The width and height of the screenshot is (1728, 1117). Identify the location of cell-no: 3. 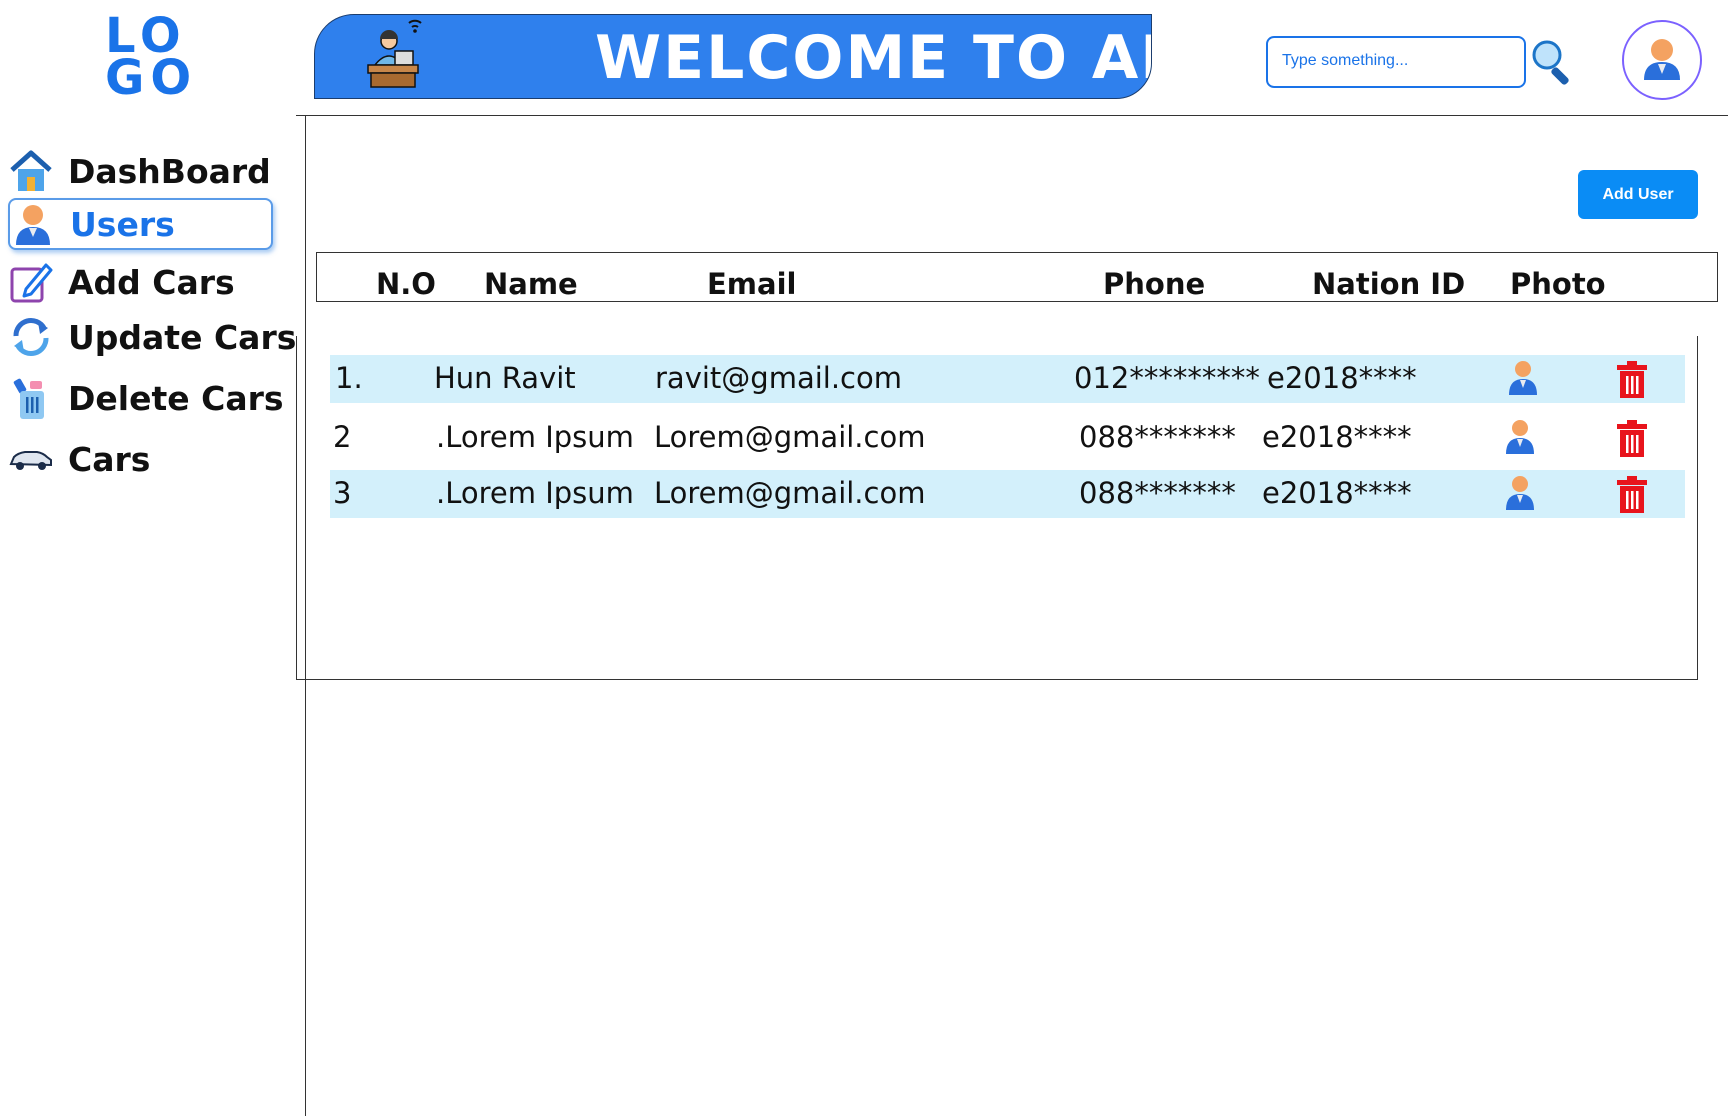
(342, 493).